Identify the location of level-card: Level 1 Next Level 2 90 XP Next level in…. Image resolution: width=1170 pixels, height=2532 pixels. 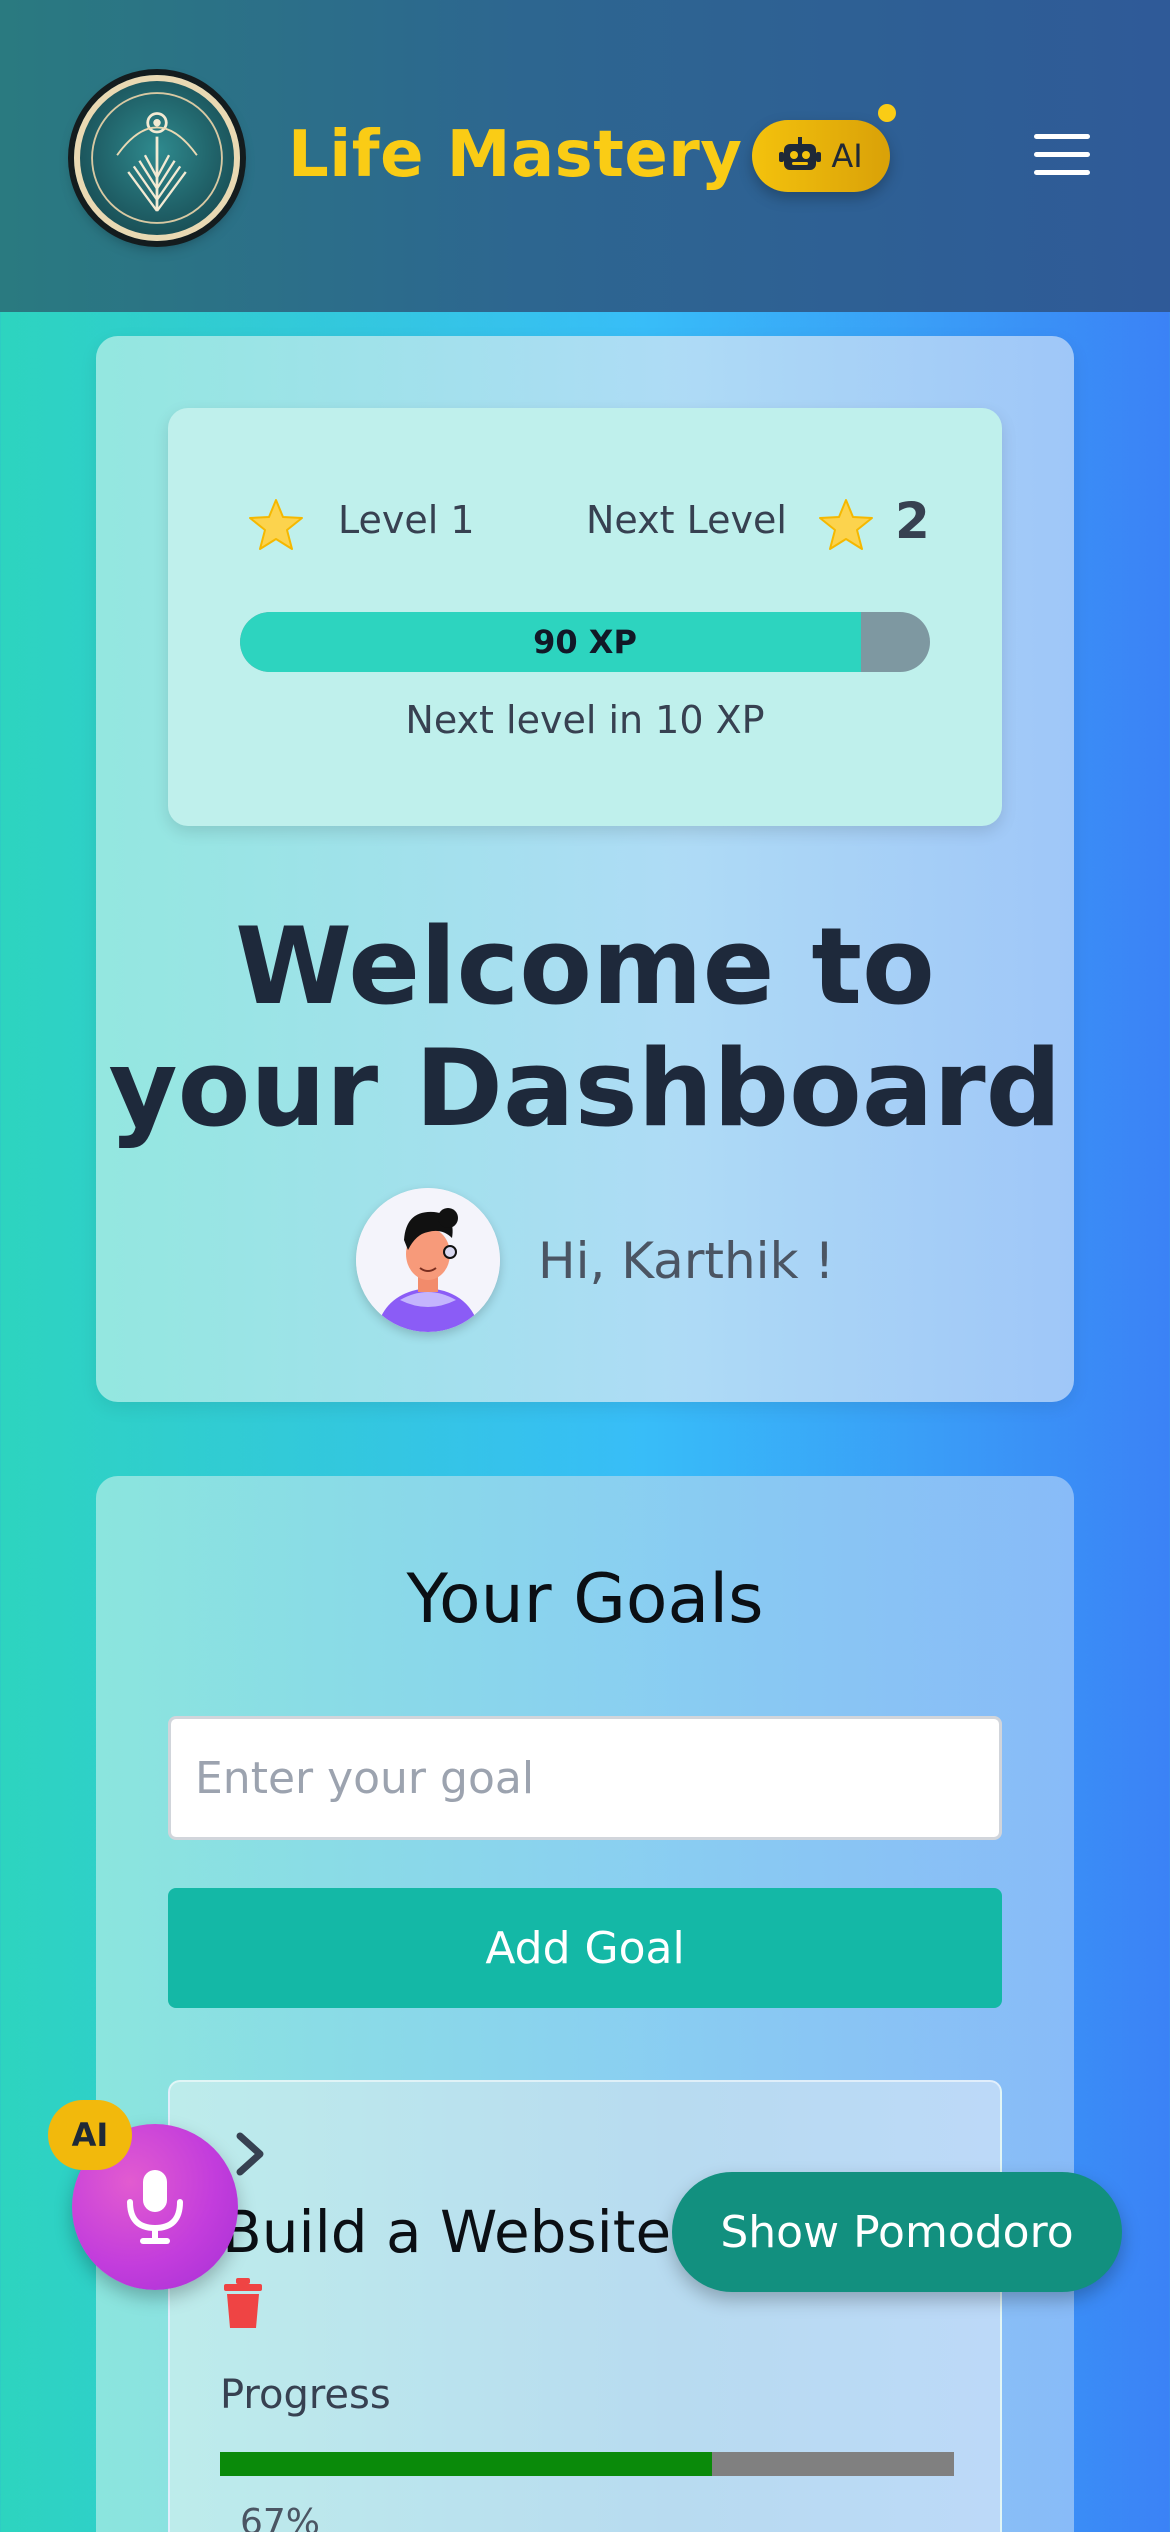
(585, 617).